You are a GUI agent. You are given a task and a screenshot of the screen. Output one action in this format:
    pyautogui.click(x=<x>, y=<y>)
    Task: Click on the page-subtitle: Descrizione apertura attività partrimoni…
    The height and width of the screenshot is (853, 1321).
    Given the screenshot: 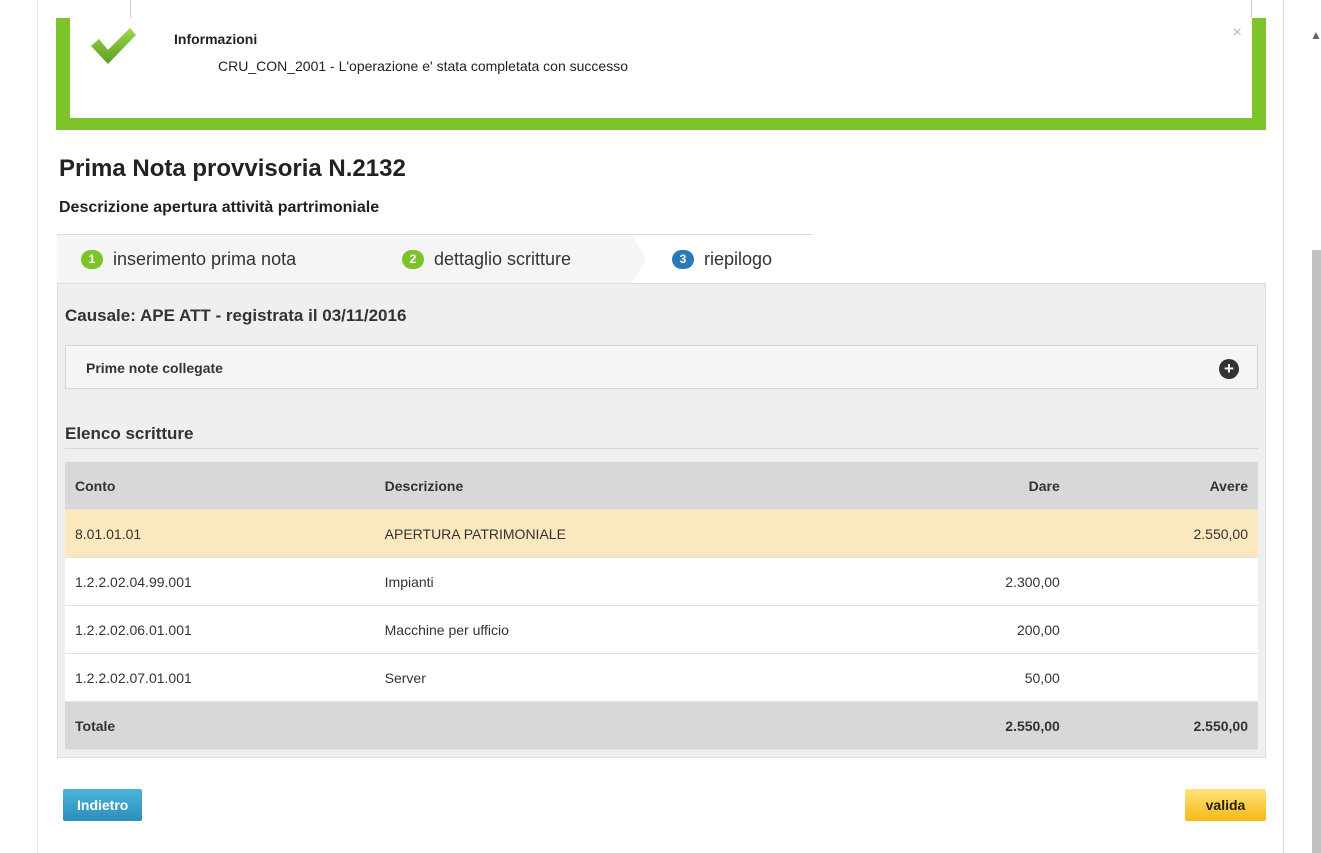 What is the action you would take?
    pyautogui.click(x=219, y=207)
    